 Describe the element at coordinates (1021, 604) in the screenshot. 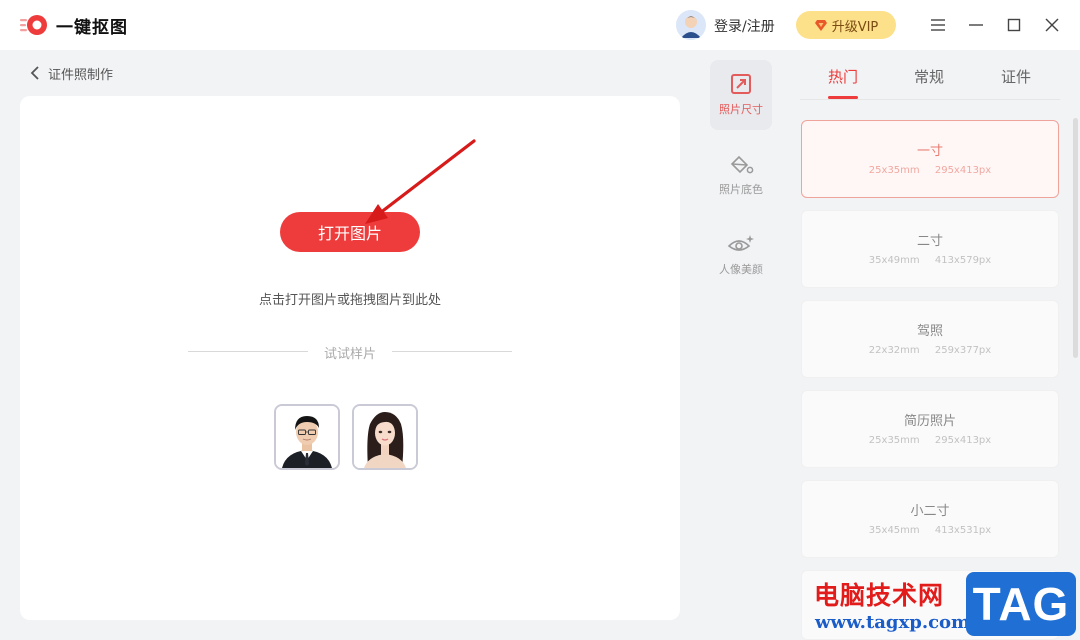

I see `watermark-tag-logo: TAG` at that location.